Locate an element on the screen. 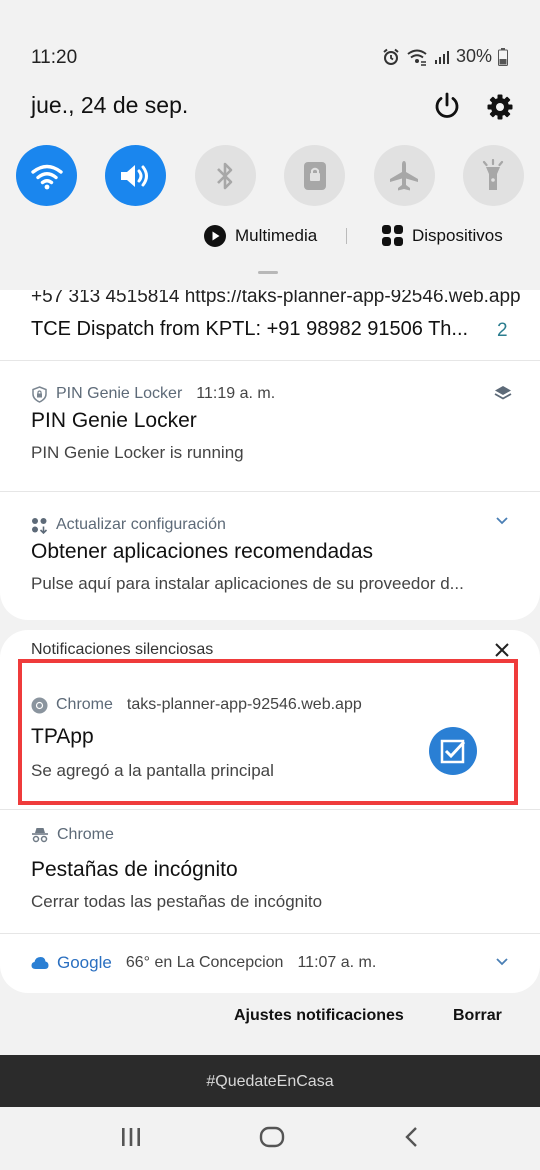 This screenshot has width=540, height=1170. media-separator is located at coordinates (346, 236).